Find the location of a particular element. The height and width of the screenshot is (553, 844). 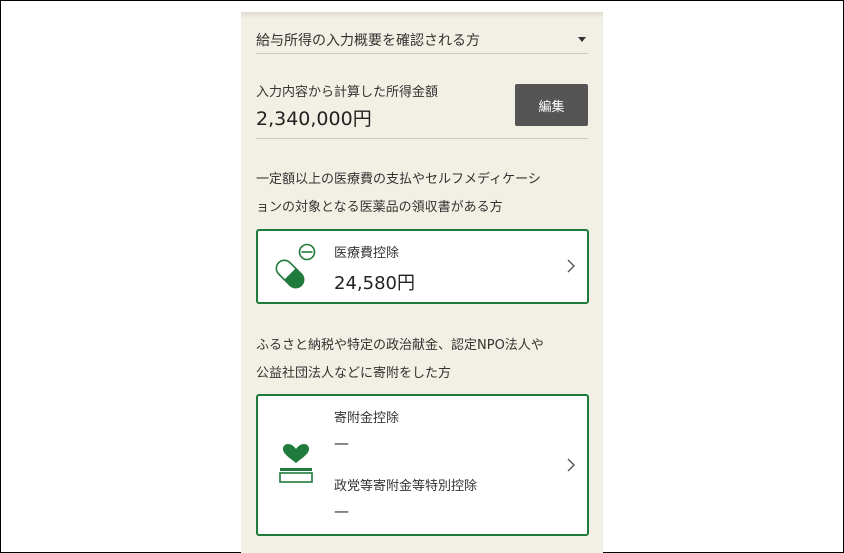

salary-summary-label: 給与所得の入力概要を確認される方 is located at coordinates (368, 41).